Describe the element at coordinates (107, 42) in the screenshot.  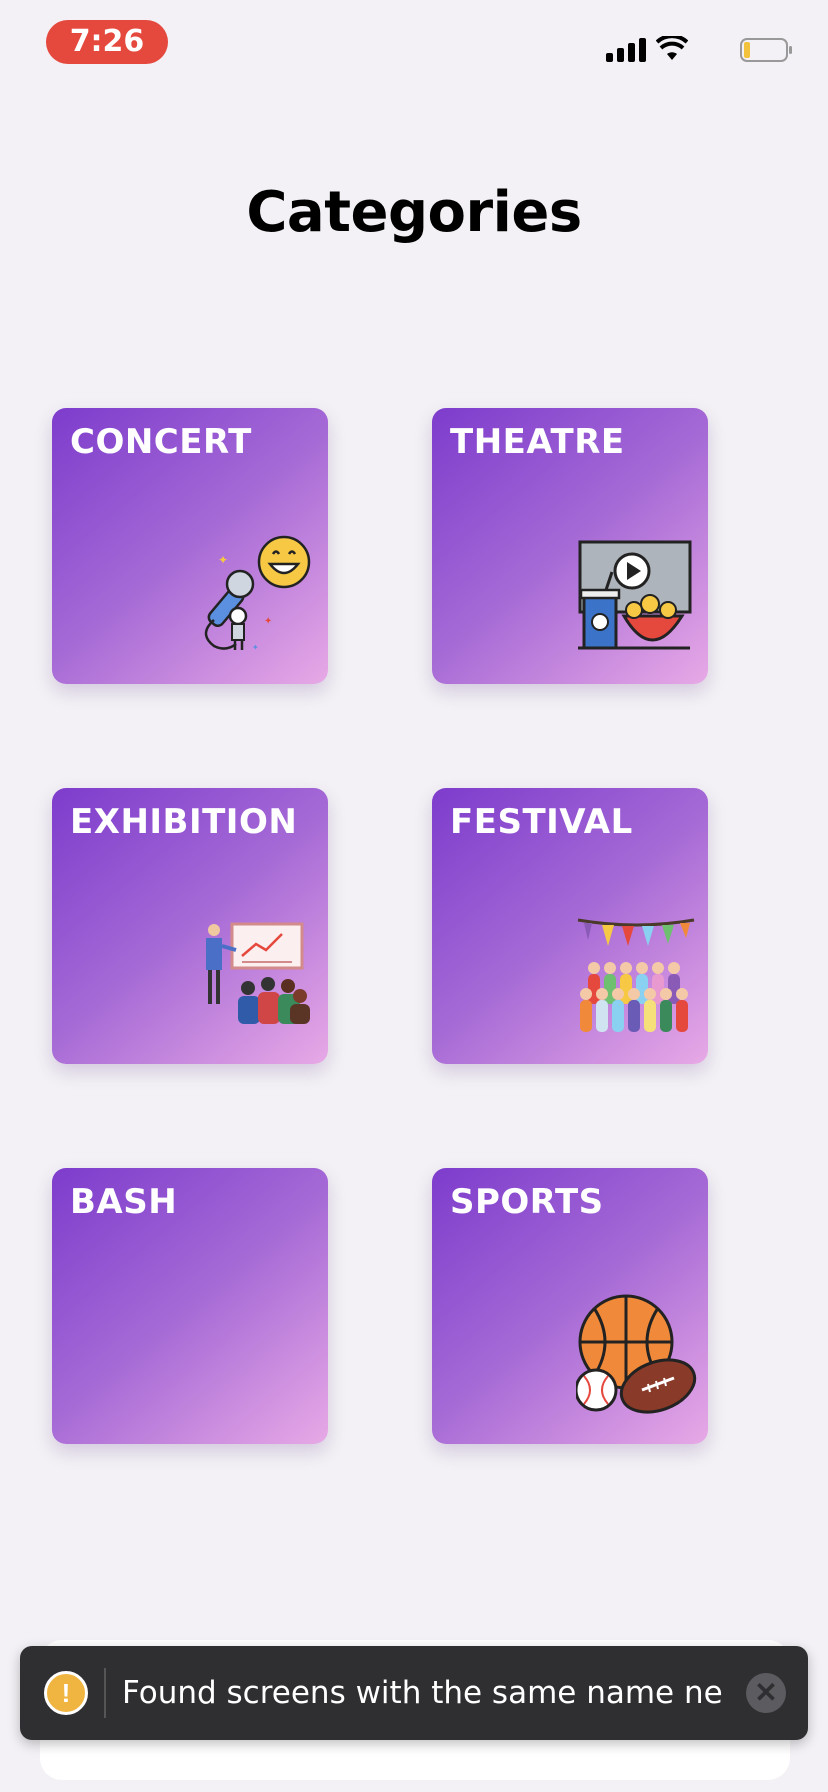
I see `status-time: 7:26` at that location.